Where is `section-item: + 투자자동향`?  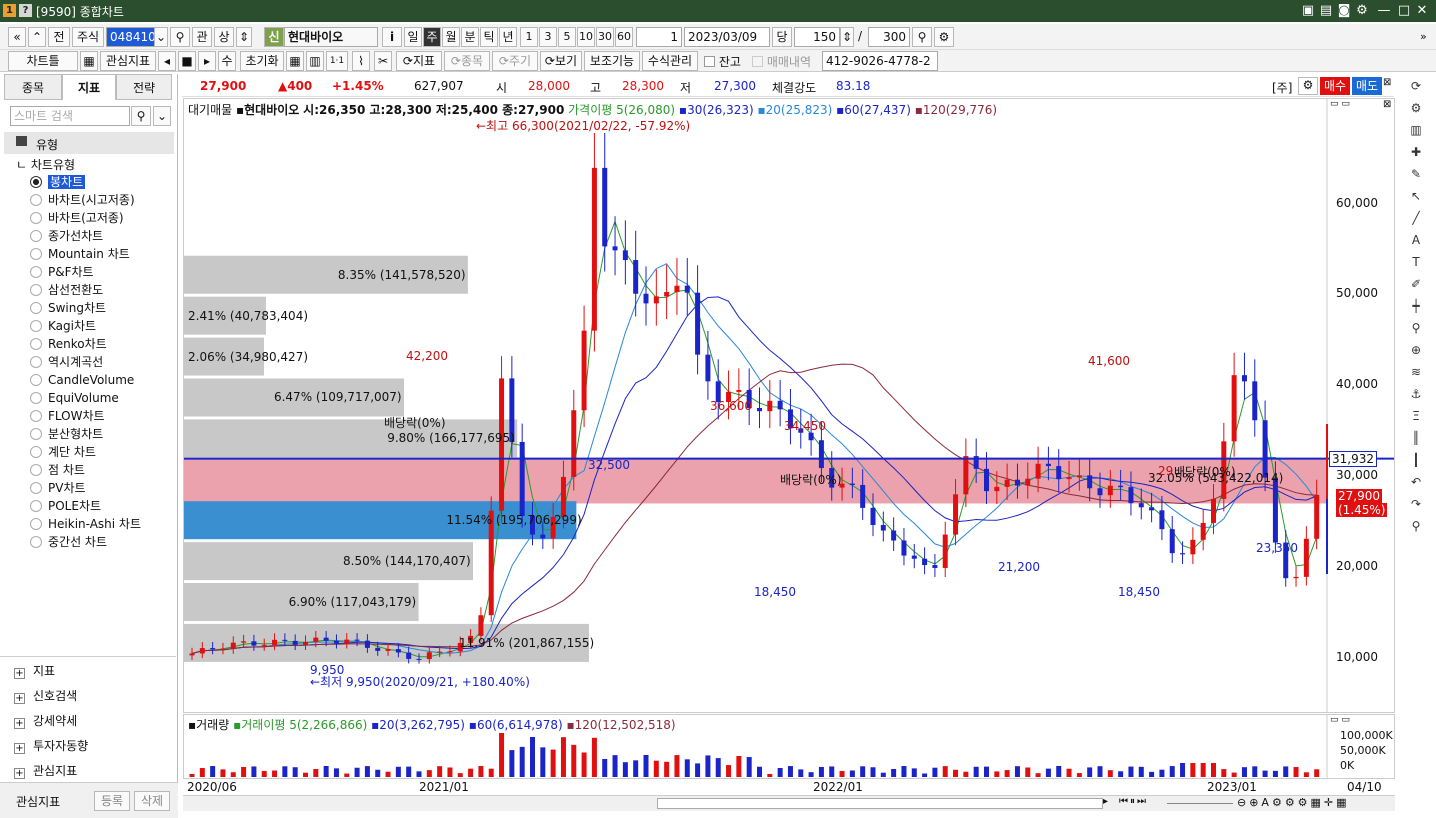 section-item: + 투자자동향 is located at coordinates (51, 746).